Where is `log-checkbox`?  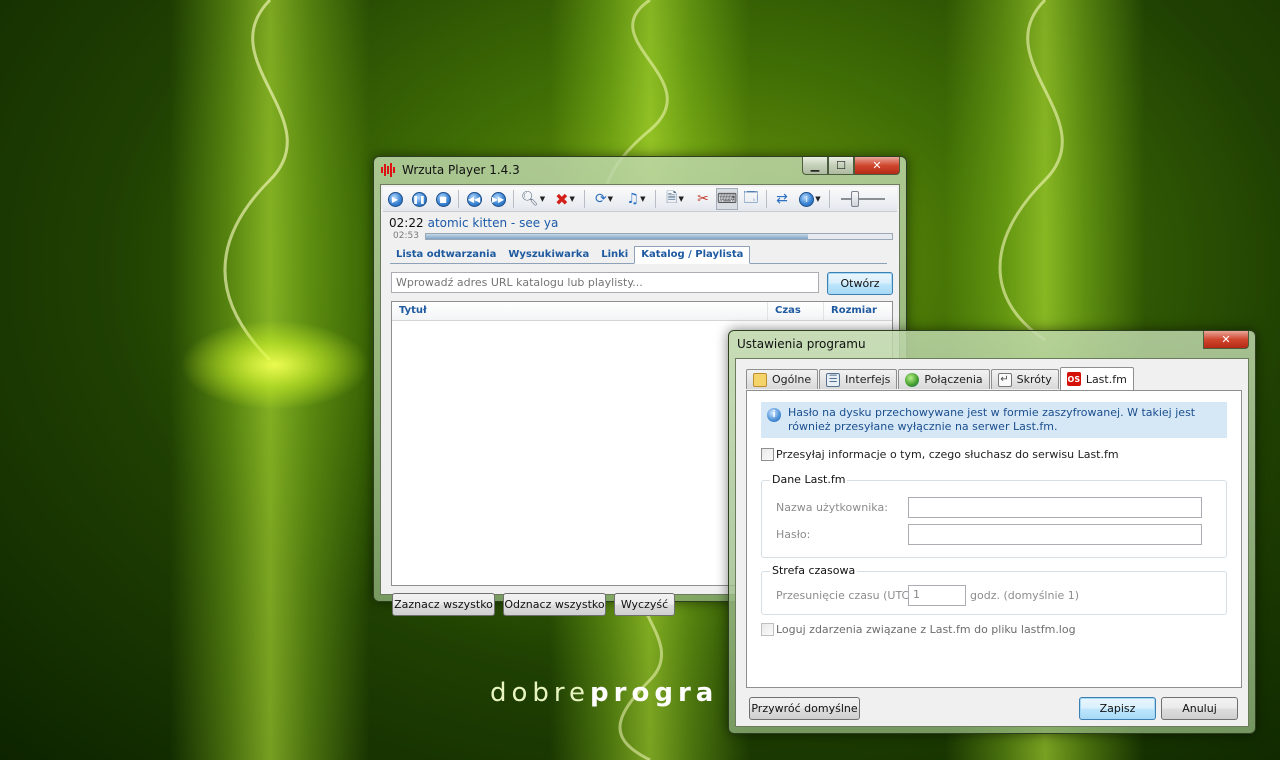 log-checkbox is located at coordinates (767, 629).